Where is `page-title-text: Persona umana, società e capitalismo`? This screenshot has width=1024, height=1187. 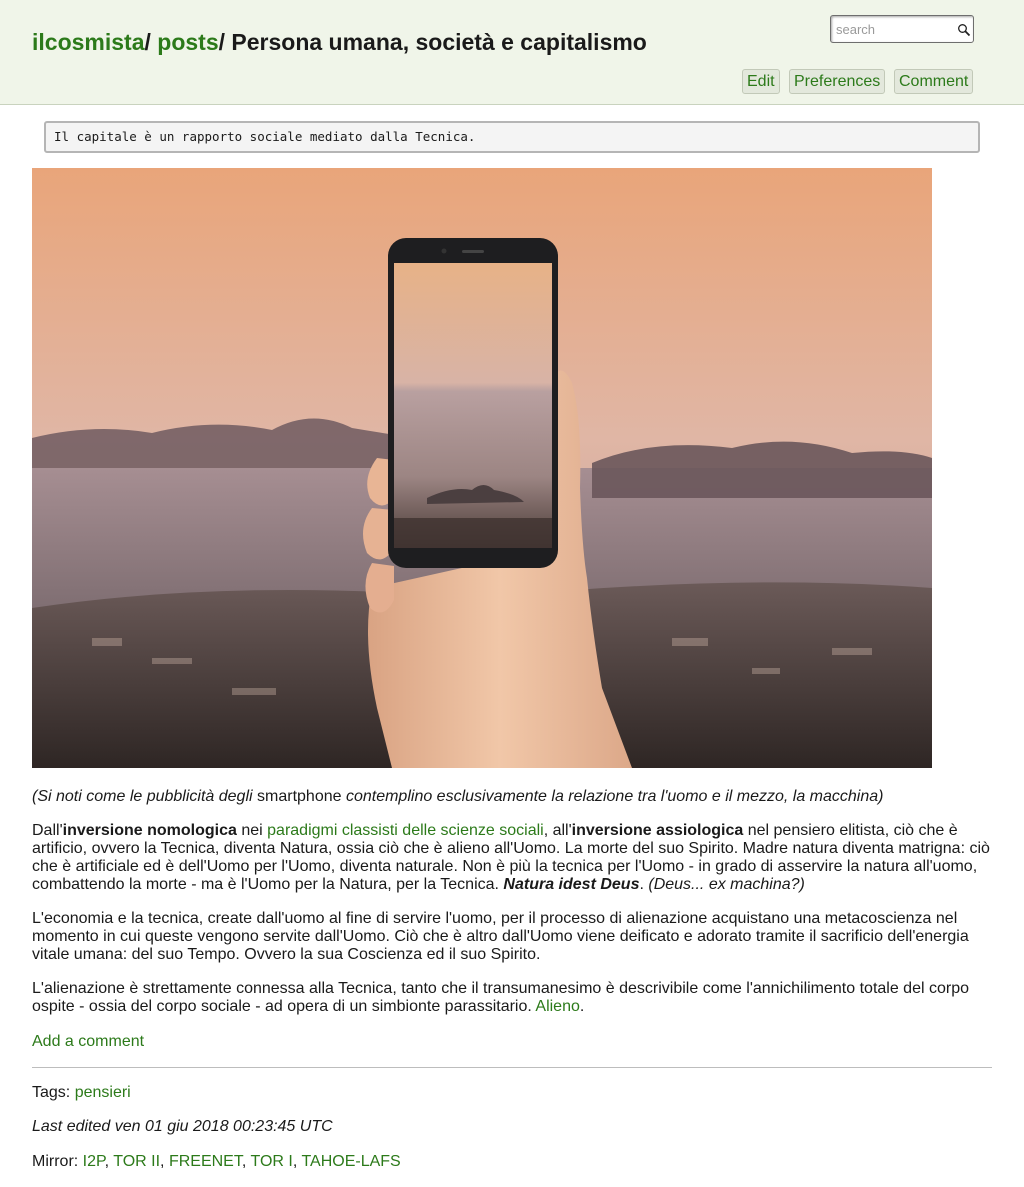
page-title-text: Persona umana, società e capitalismo is located at coordinates (439, 42).